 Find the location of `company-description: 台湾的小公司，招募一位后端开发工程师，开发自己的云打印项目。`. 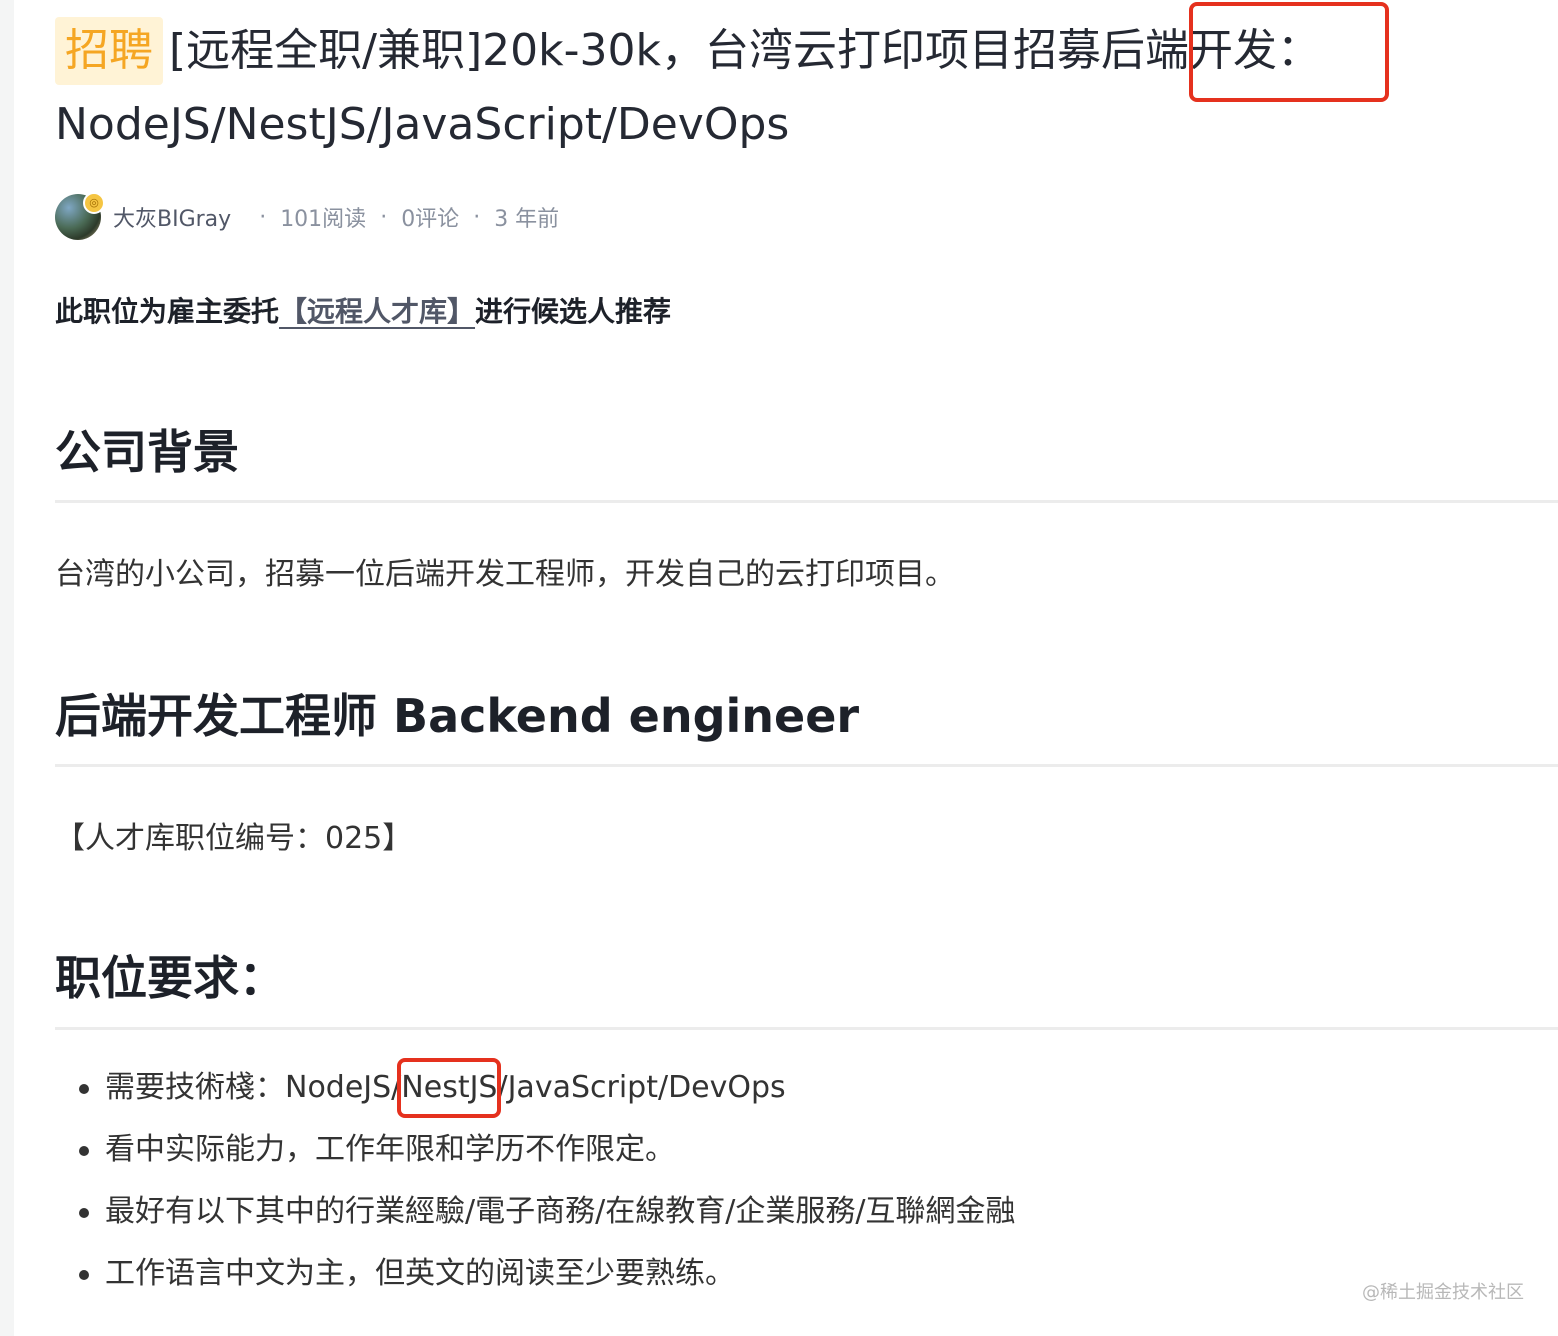

company-description: 台湾的小公司，招募一位后端开发工程师，开发自己的云打印项目。 is located at coordinates (505, 574).